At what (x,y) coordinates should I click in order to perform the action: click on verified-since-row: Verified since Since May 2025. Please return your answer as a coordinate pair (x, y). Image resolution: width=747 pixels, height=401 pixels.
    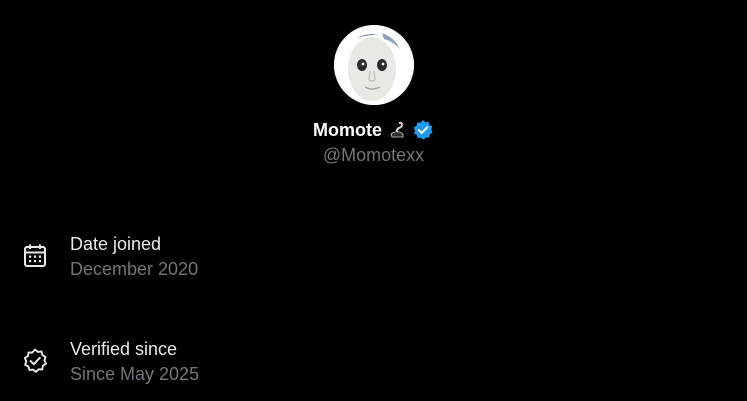
    Looking at the image, I should click on (110, 362).